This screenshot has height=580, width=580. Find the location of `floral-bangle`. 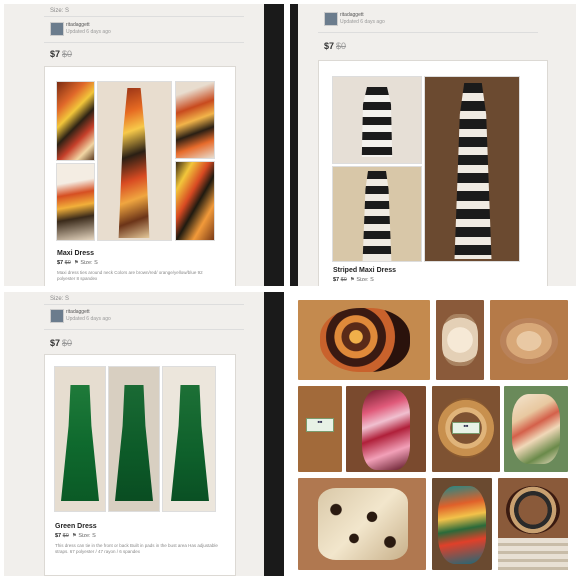

floral-bangle is located at coordinates (536, 429).